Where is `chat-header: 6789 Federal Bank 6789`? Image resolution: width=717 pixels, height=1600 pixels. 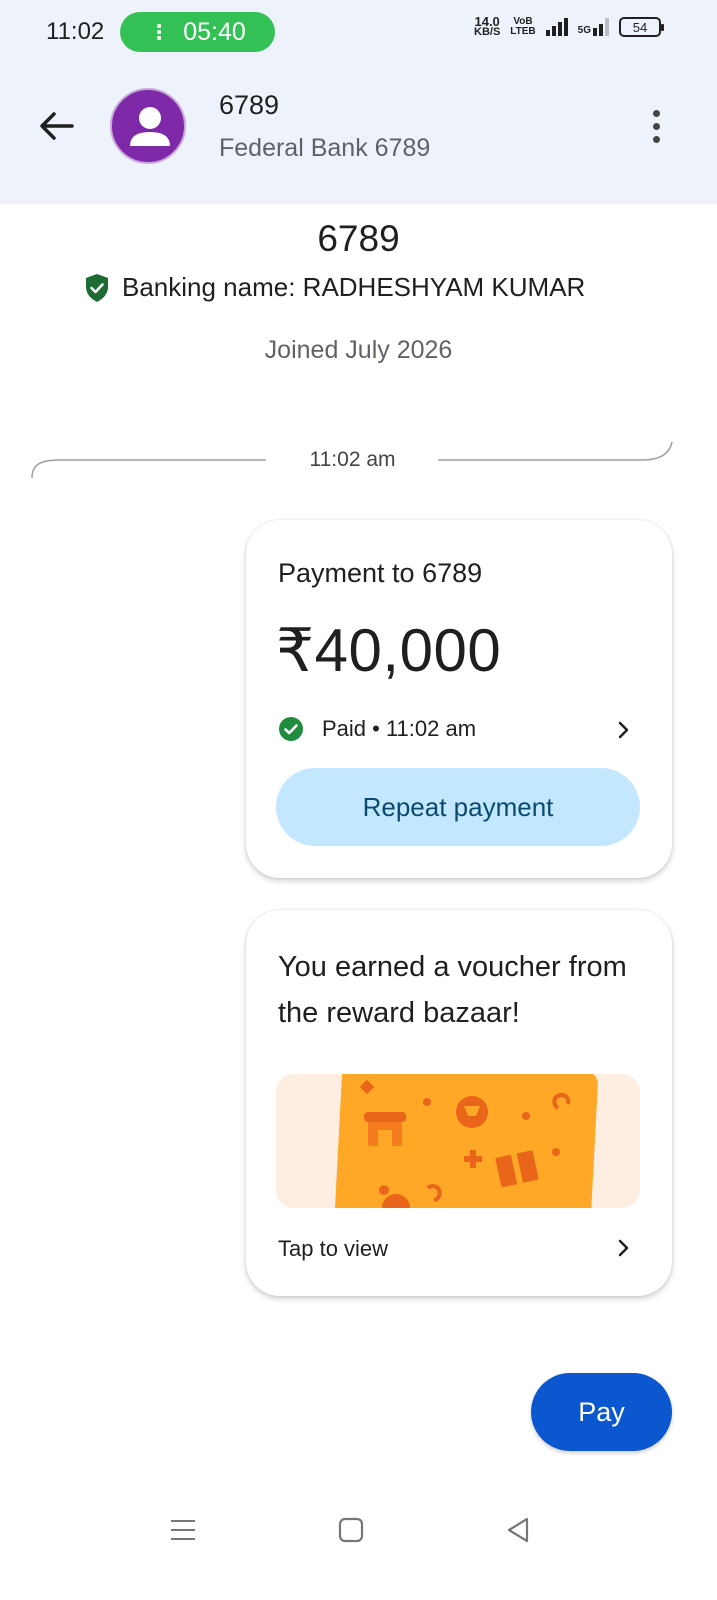
chat-header: 6789 Federal Bank 6789 is located at coordinates (358, 134).